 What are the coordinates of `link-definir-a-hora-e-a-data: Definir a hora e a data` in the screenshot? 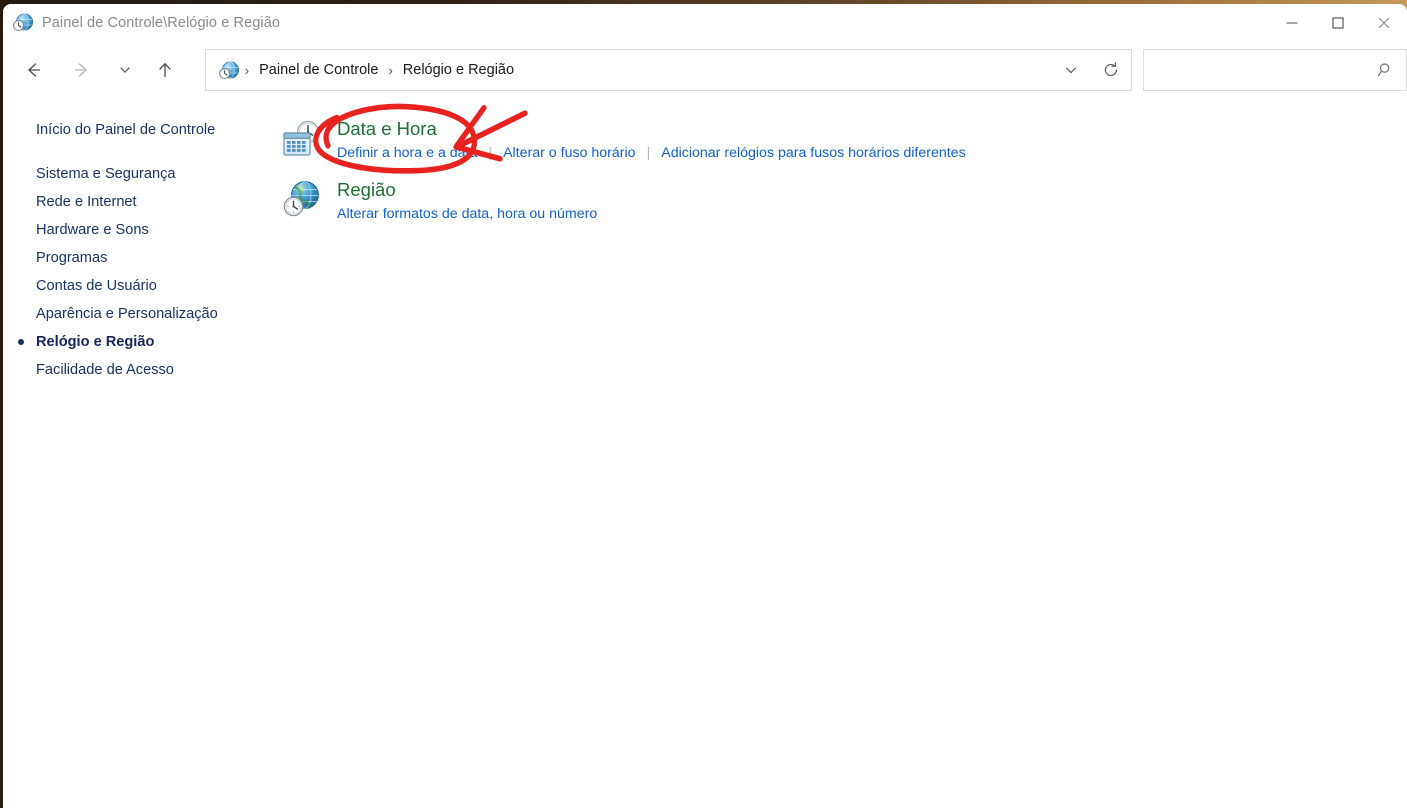 It's located at (407, 153).